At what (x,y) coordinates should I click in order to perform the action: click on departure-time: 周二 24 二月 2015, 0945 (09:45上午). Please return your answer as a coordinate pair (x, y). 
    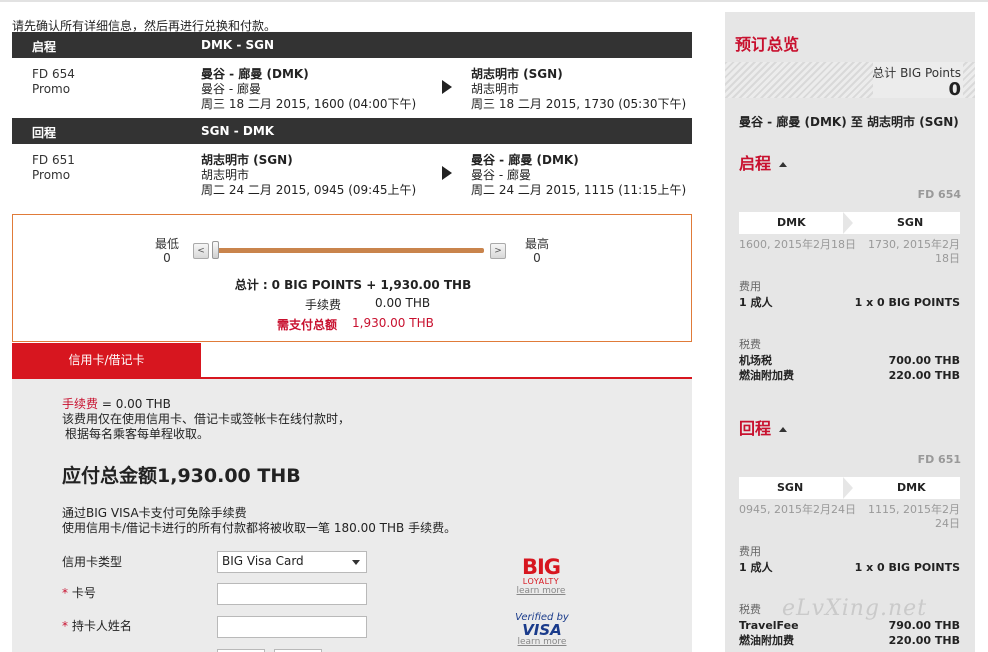
    Looking at the image, I should click on (309, 190).